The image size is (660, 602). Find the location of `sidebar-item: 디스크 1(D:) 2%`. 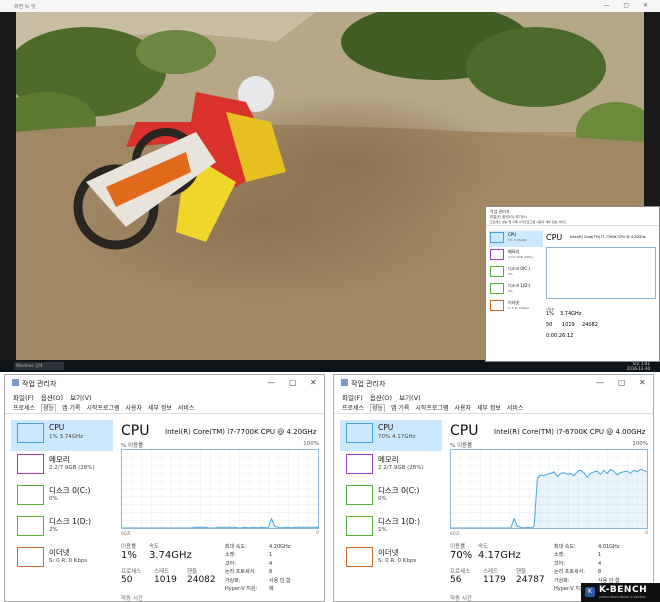

sidebar-item: 디스크 1(D:) 2% is located at coordinates (62, 528).